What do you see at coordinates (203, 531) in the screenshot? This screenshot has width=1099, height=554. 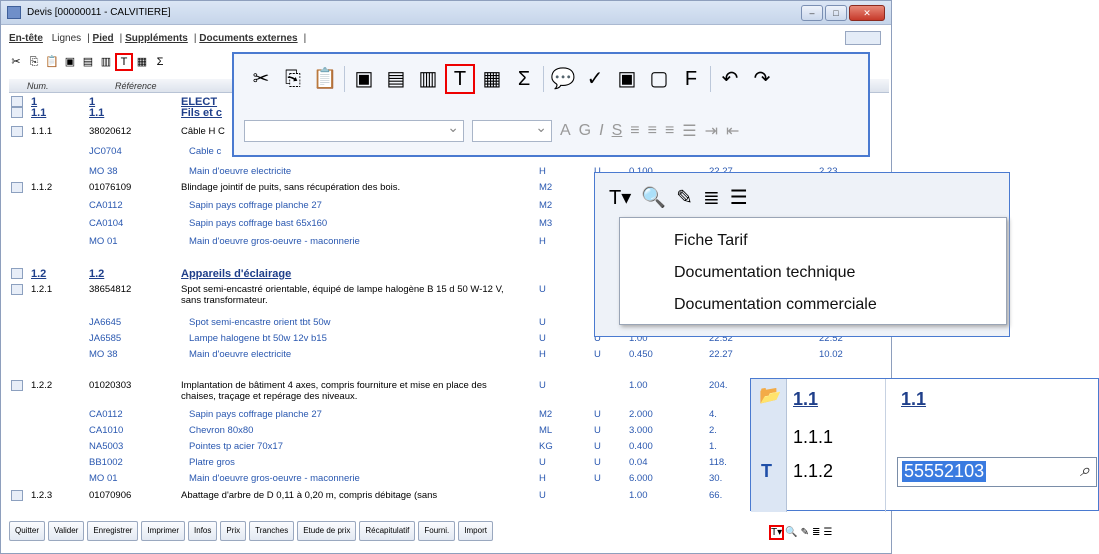 I see `bottom-button-4: Infos` at bounding box center [203, 531].